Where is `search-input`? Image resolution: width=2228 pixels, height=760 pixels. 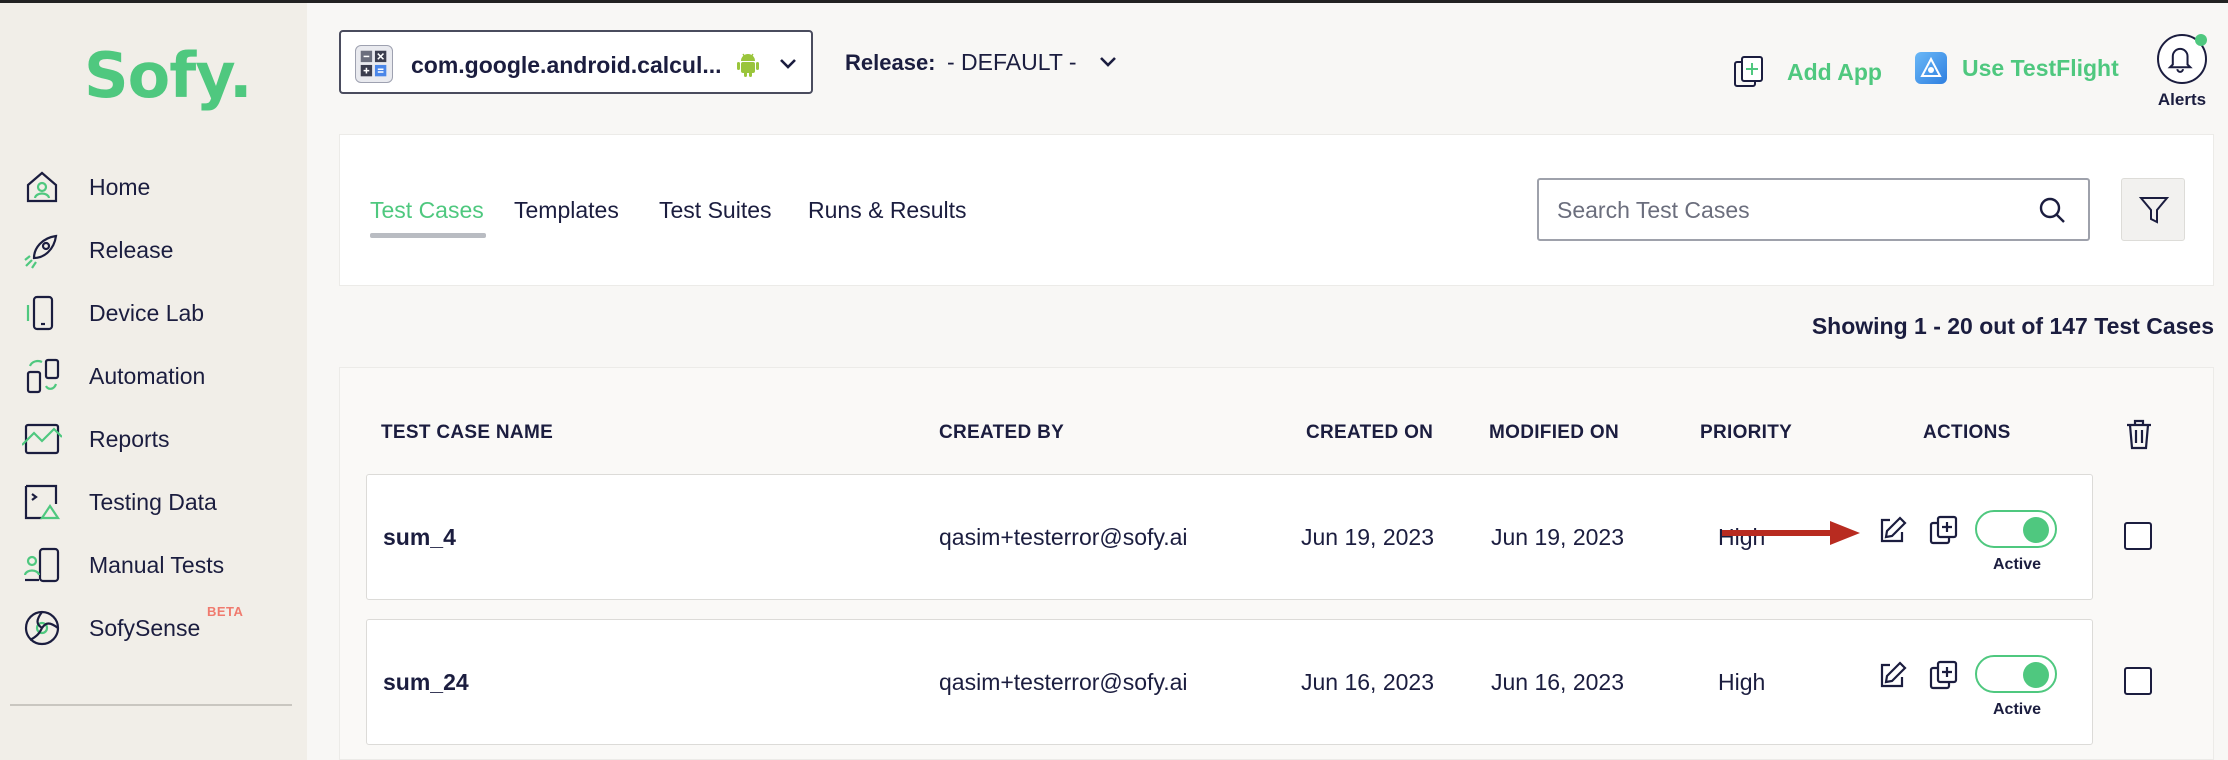
search-input is located at coordinates (1787, 210).